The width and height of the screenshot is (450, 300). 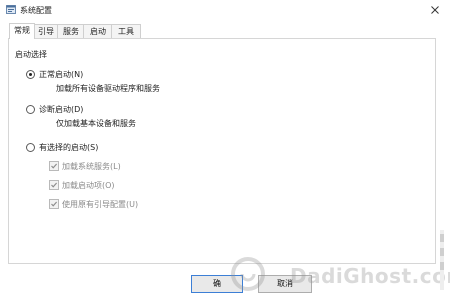 What do you see at coordinates (108, 88) in the screenshot?
I see `normal-startup-description: 加载所有设备驱动程序和服务` at bounding box center [108, 88].